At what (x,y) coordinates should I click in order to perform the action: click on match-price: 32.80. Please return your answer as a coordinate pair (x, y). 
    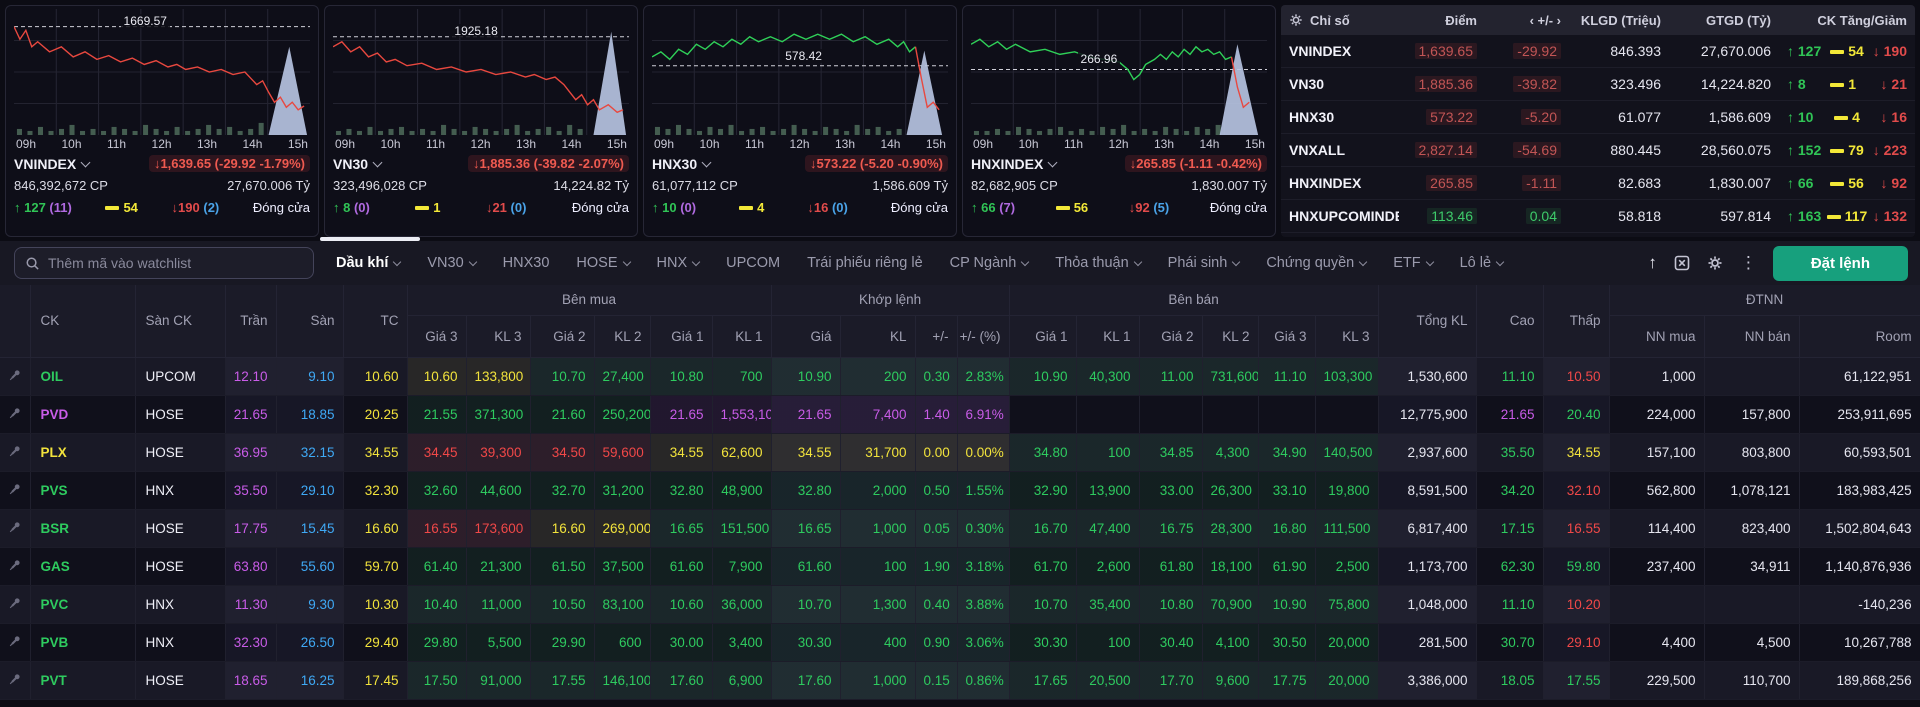
    Looking at the image, I should click on (806, 490).